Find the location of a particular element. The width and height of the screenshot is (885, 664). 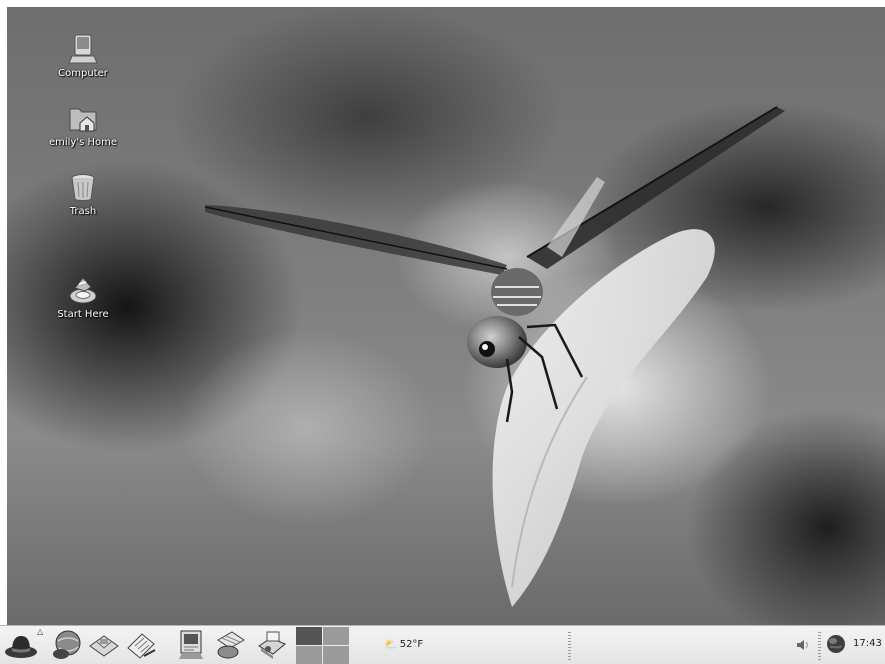

bottom-panel: △ ⛅ 52°F 17:43 is located at coordinates (442, 644).